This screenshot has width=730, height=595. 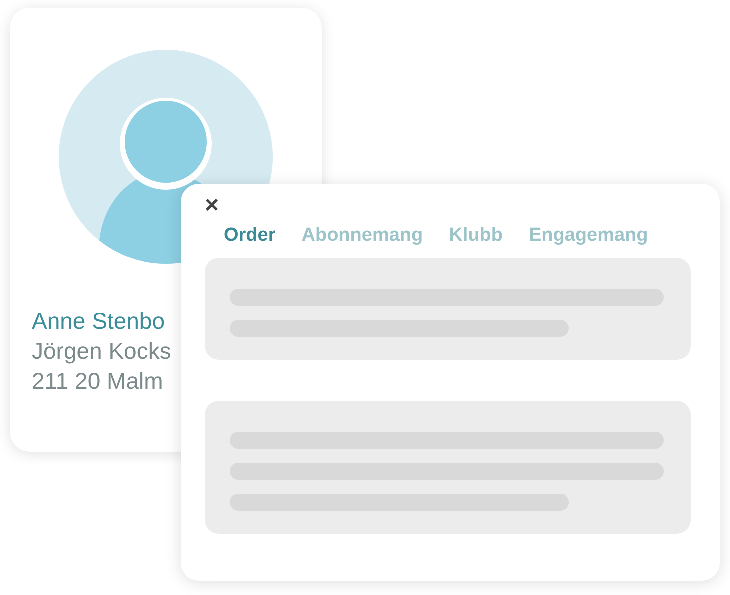 I want to click on address-line: 211 20 Malm, so click(x=98, y=381).